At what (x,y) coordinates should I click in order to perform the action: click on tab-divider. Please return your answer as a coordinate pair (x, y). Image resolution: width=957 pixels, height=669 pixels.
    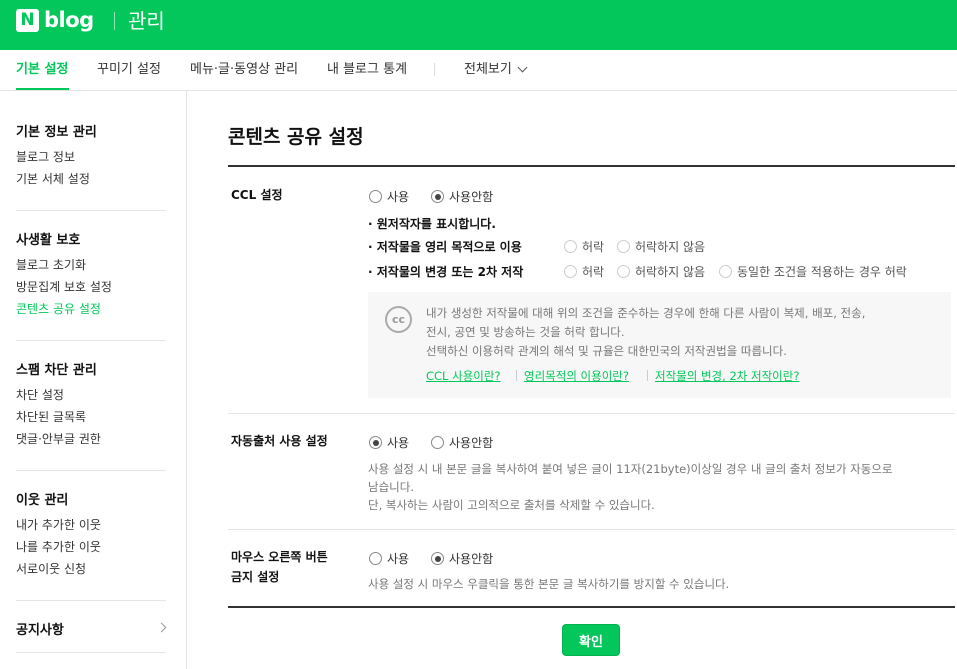
    Looking at the image, I should click on (434, 69).